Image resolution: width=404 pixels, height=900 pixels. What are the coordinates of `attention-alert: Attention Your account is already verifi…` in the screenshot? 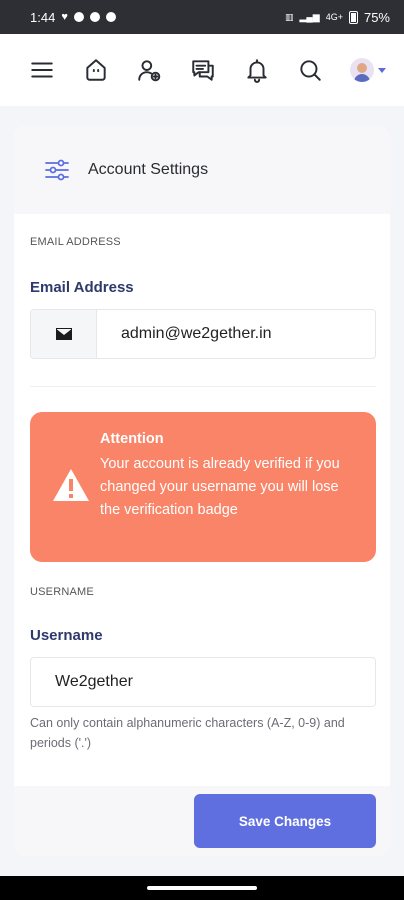 It's located at (203, 487).